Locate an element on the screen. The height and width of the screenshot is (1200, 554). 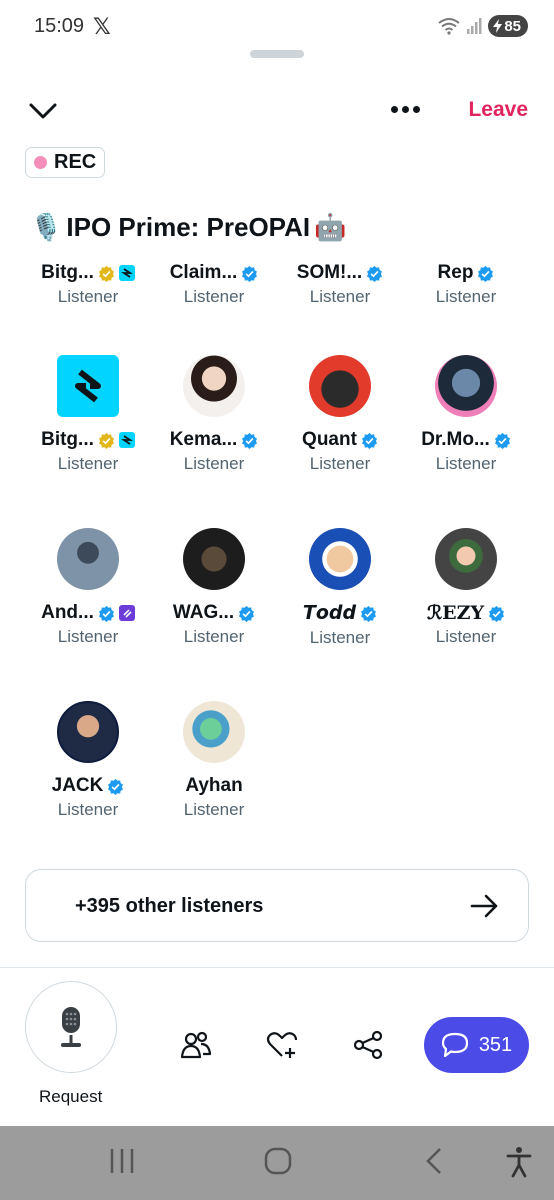
space-title: 🎙️ IPO Prime: PreOPAI 🤖 is located at coordinates (188, 227).